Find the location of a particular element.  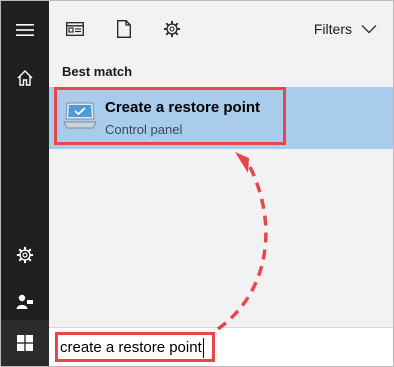

gear-icon is located at coordinates (172, 29).